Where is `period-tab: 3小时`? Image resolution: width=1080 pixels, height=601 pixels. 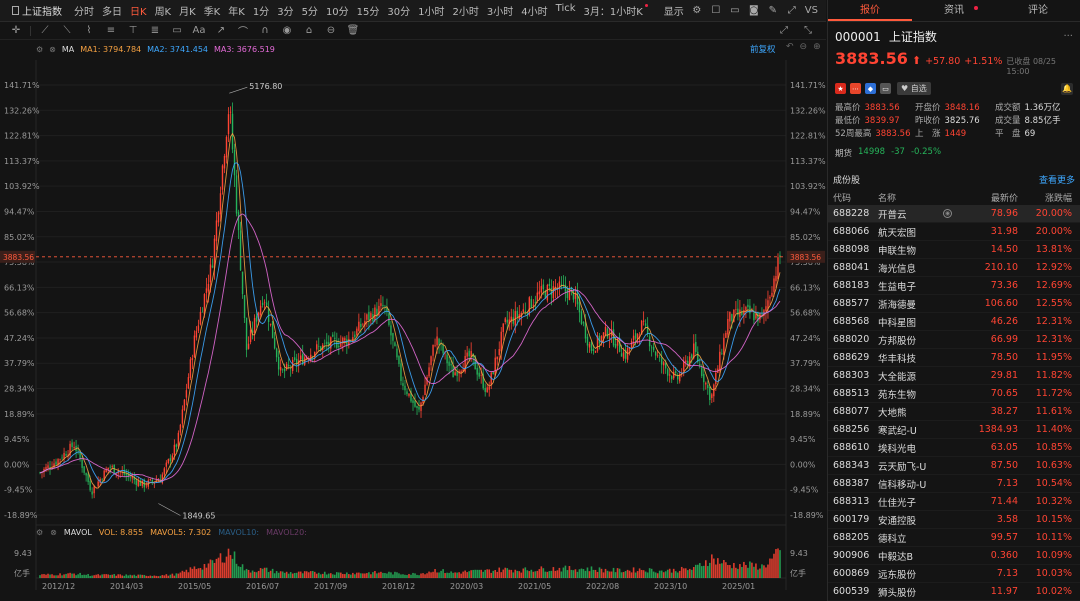
period-tab: 3小时 is located at coordinates (500, 10).